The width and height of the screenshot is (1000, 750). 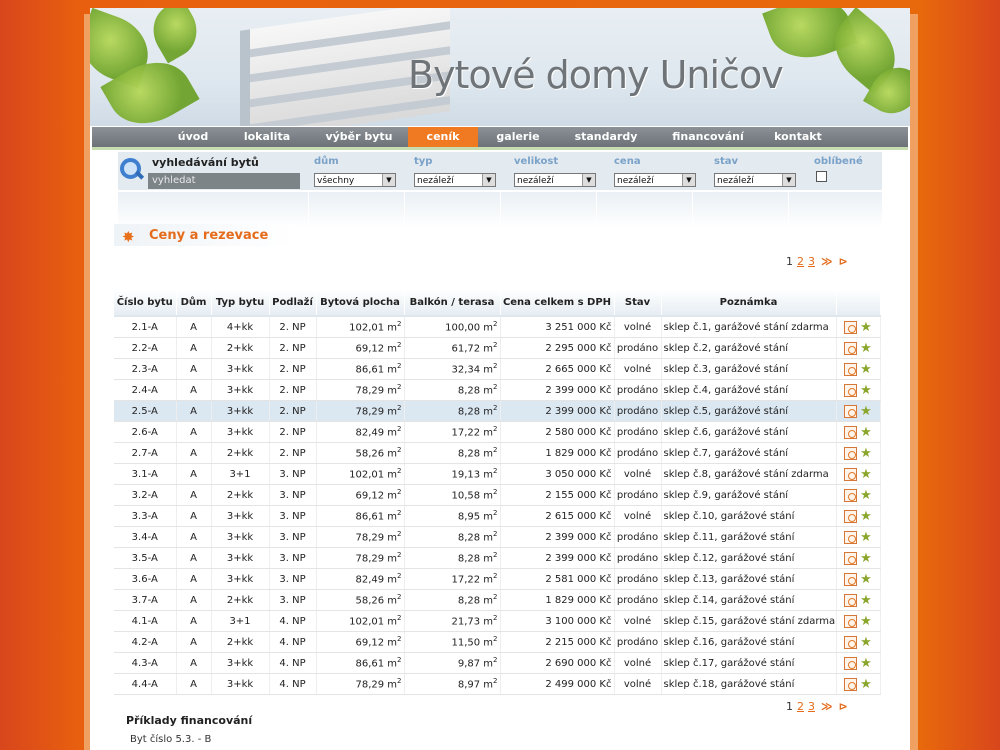 I want to click on filter-label-typ: typ, so click(x=423, y=161).